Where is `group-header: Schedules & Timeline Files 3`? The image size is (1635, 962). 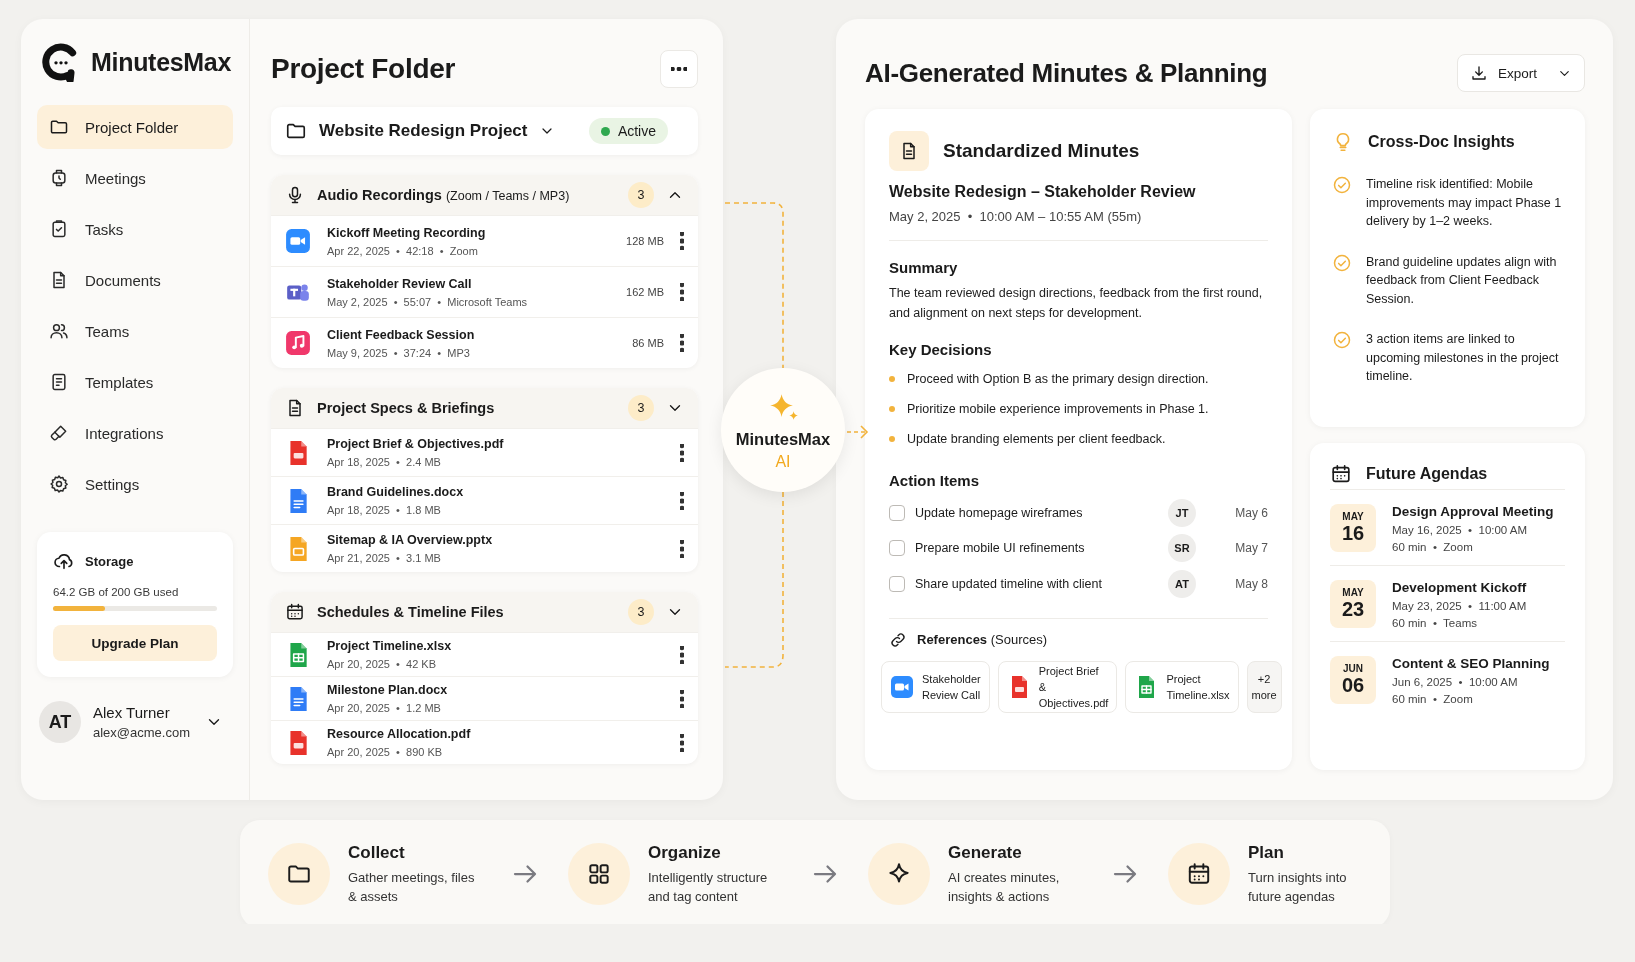
group-header: Schedules & Timeline Files 3 is located at coordinates (484, 612).